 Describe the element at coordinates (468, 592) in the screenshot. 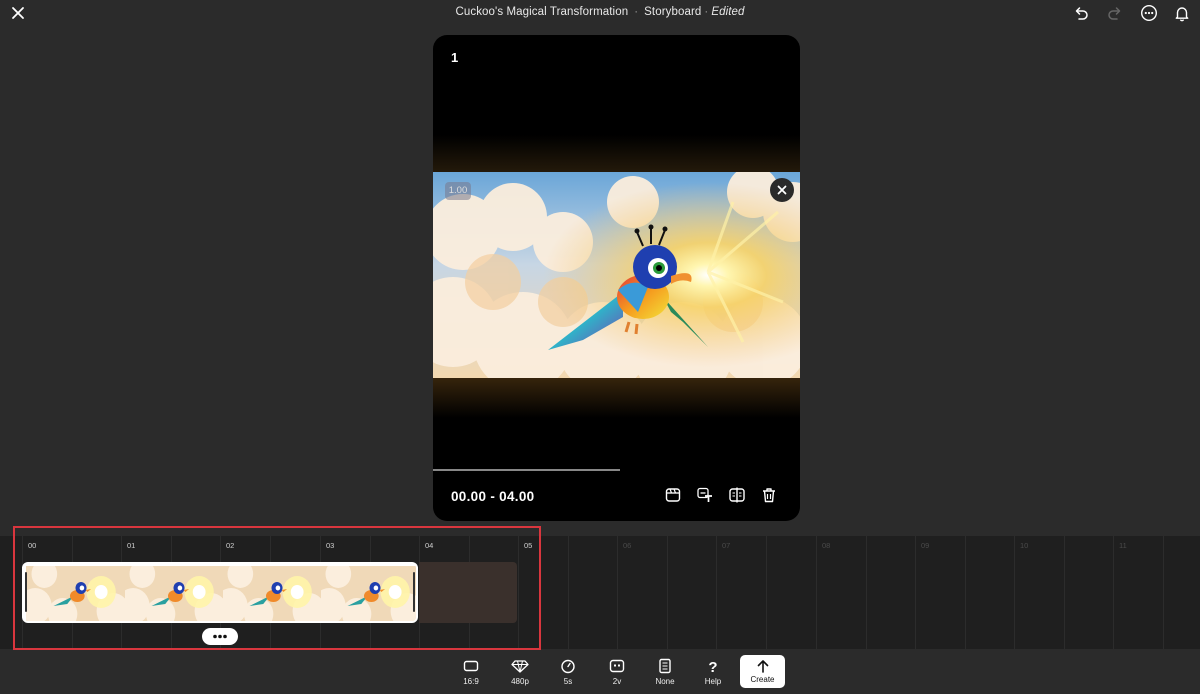

I see `empty-clip-slot` at that location.